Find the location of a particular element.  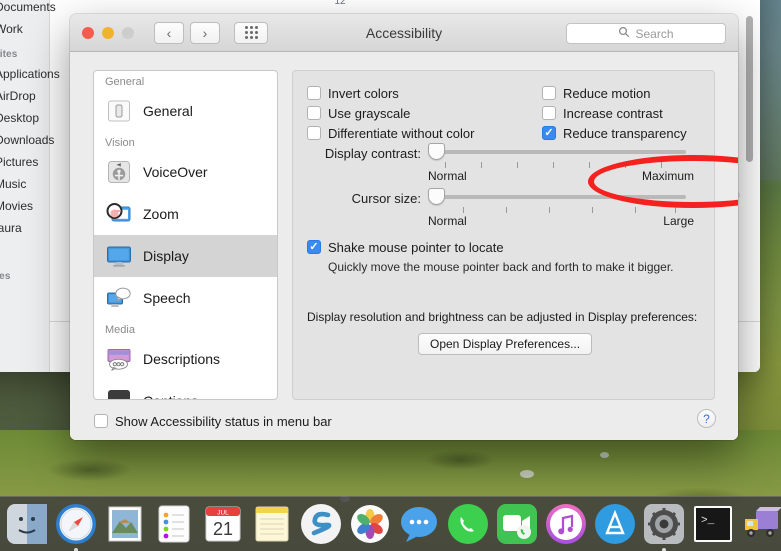

dock-item-itunes is located at coordinates (566, 524).